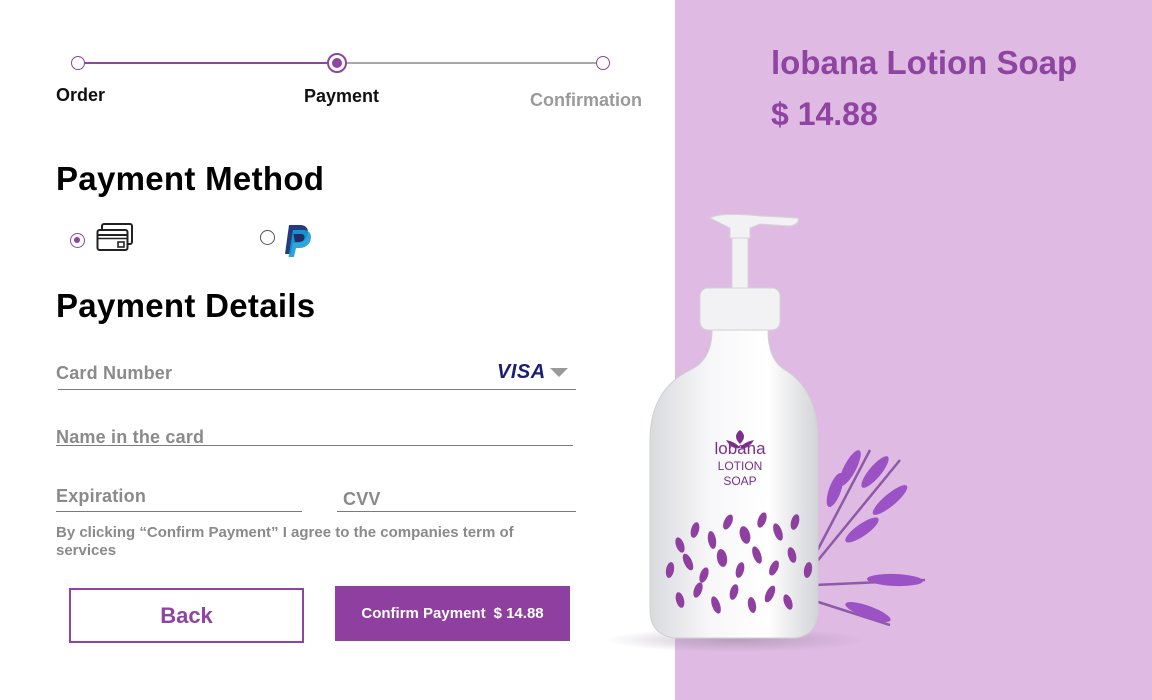 The image size is (1152, 700). What do you see at coordinates (824, 114) in the screenshot?
I see `product-price: $ 14.88` at bounding box center [824, 114].